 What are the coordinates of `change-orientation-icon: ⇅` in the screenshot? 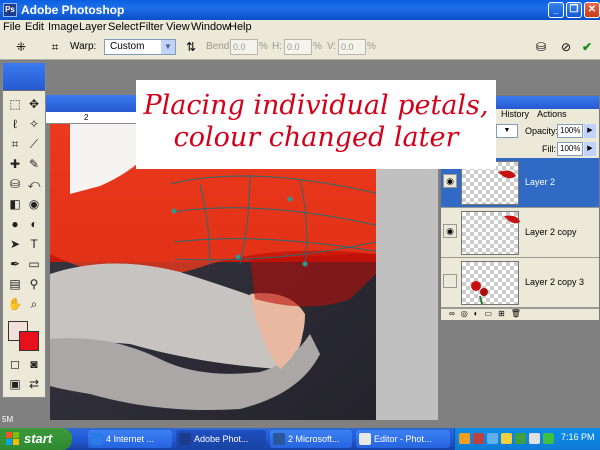 It's located at (191, 47).